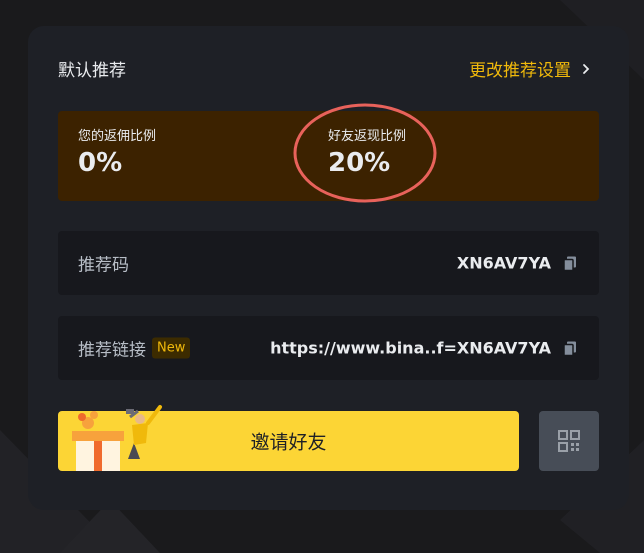  I want to click on highlight-circle-annotation, so click(365, 153).